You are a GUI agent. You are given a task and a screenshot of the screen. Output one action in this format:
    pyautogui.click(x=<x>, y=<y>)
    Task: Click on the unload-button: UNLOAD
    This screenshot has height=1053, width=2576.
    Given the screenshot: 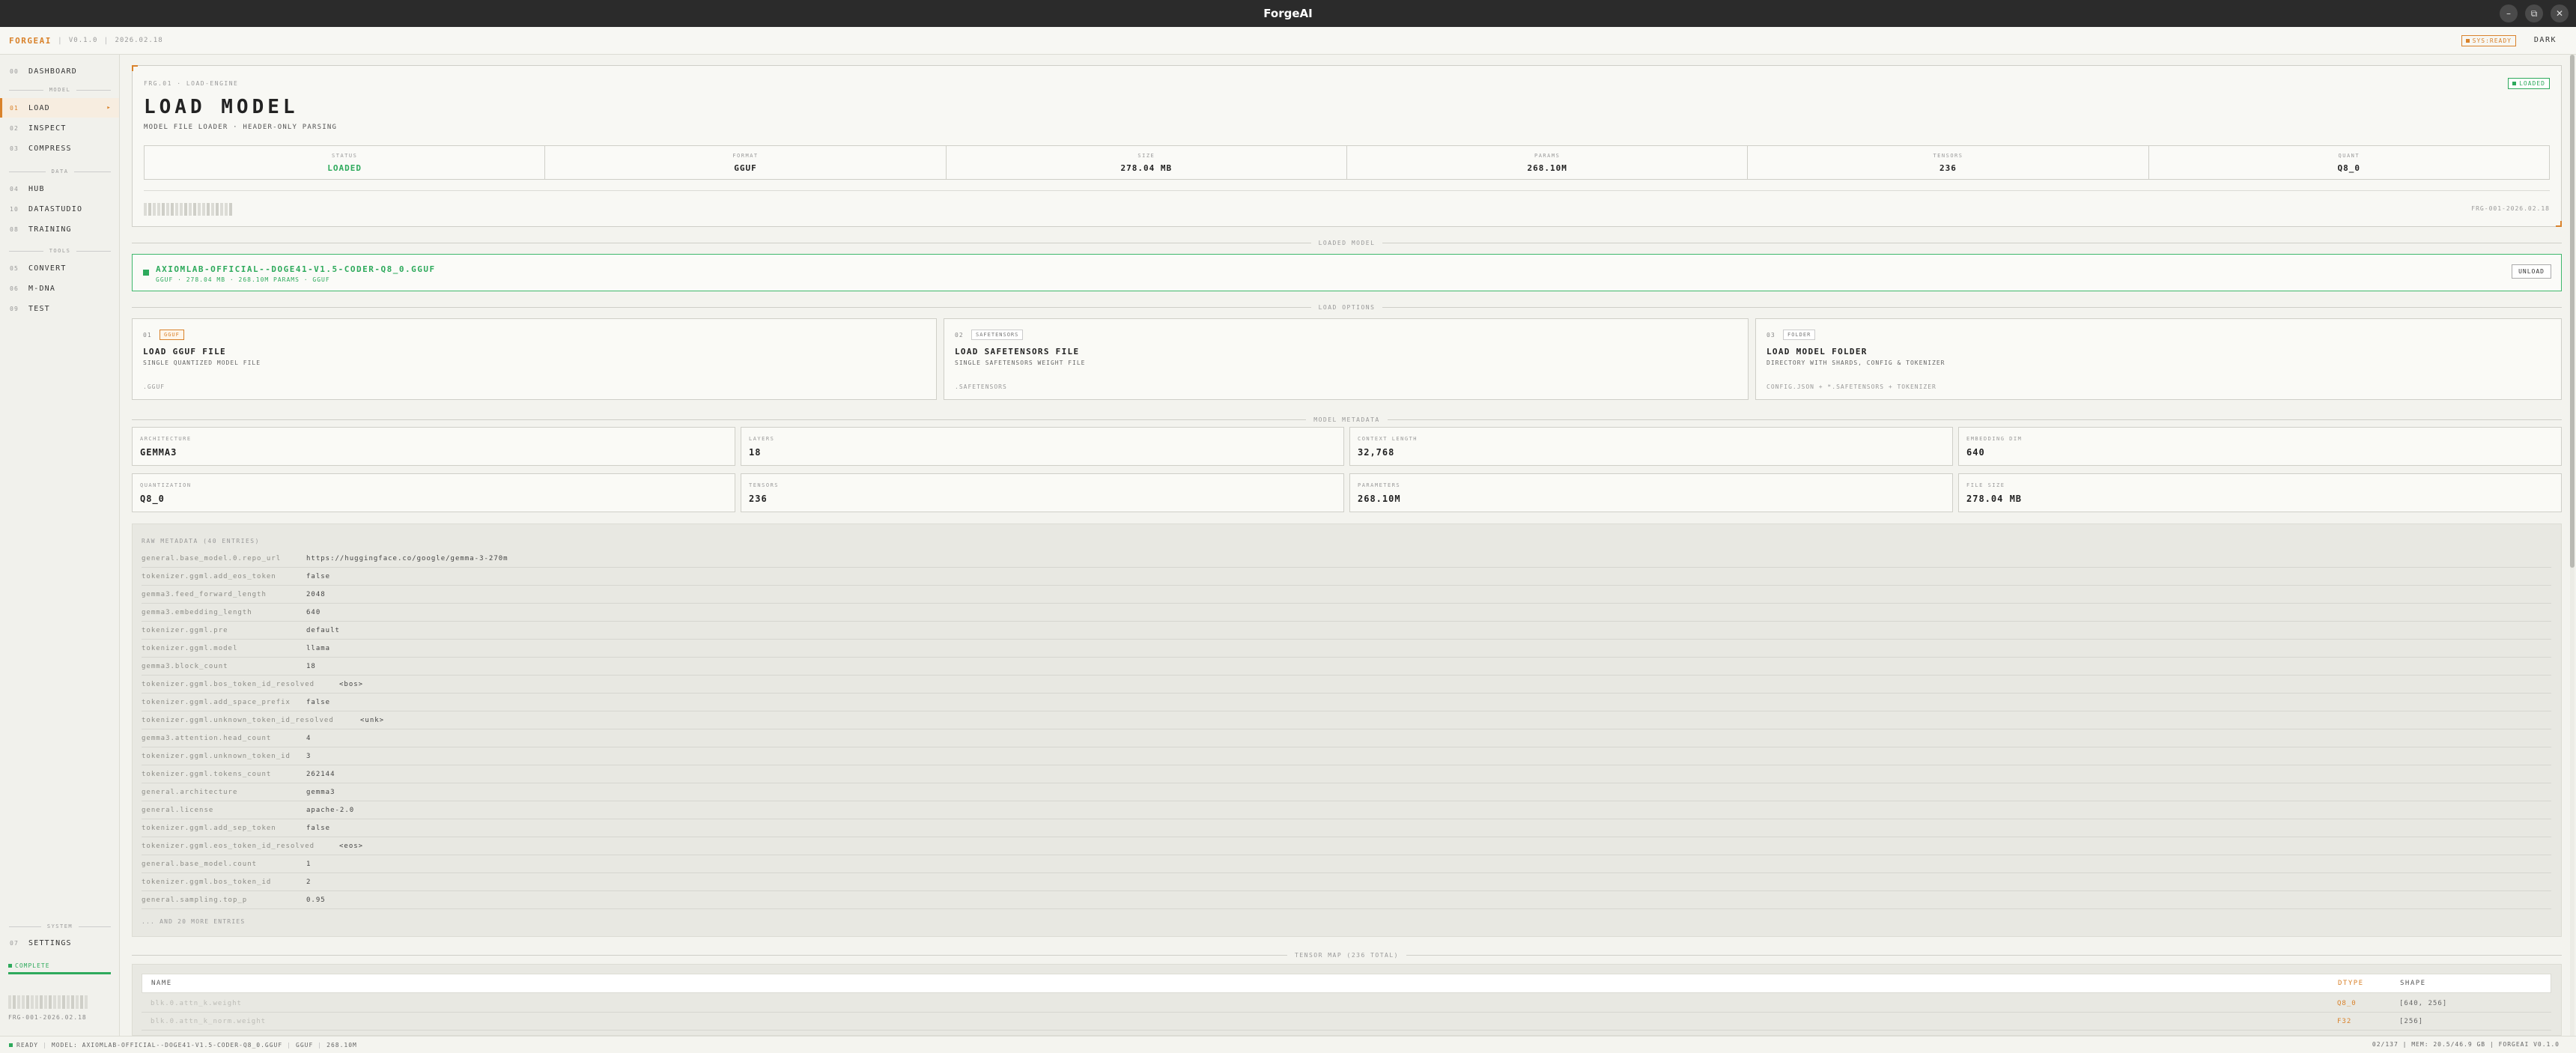 What is the action you would take?
    pyautogui.click(x=2531, y=271)
    